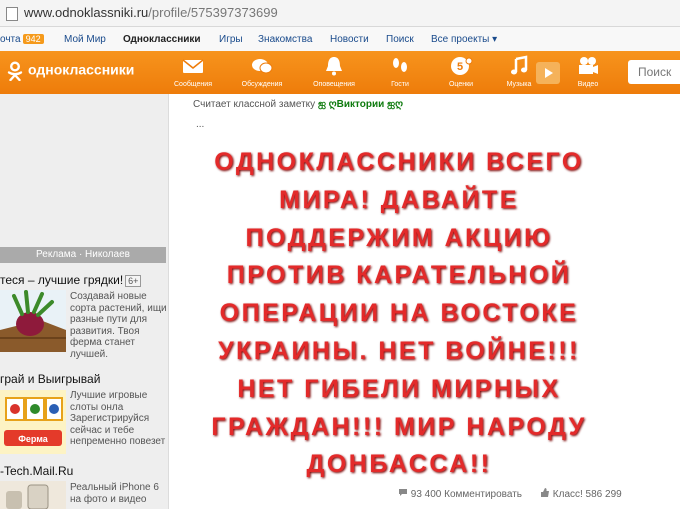  I want to click on ok-logo-icon, so click(15, 71).